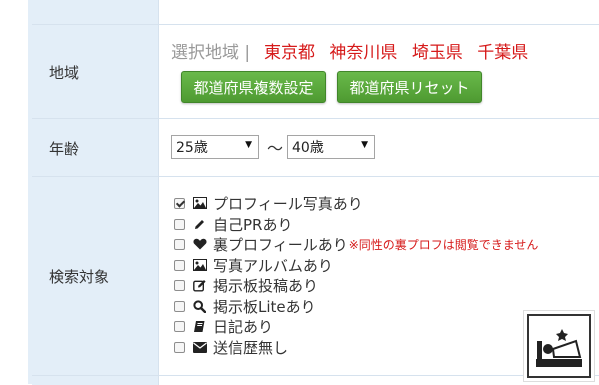 This screenshot has height=385, width=599. I want to click on age-label: 年齢, so click(95, 148).